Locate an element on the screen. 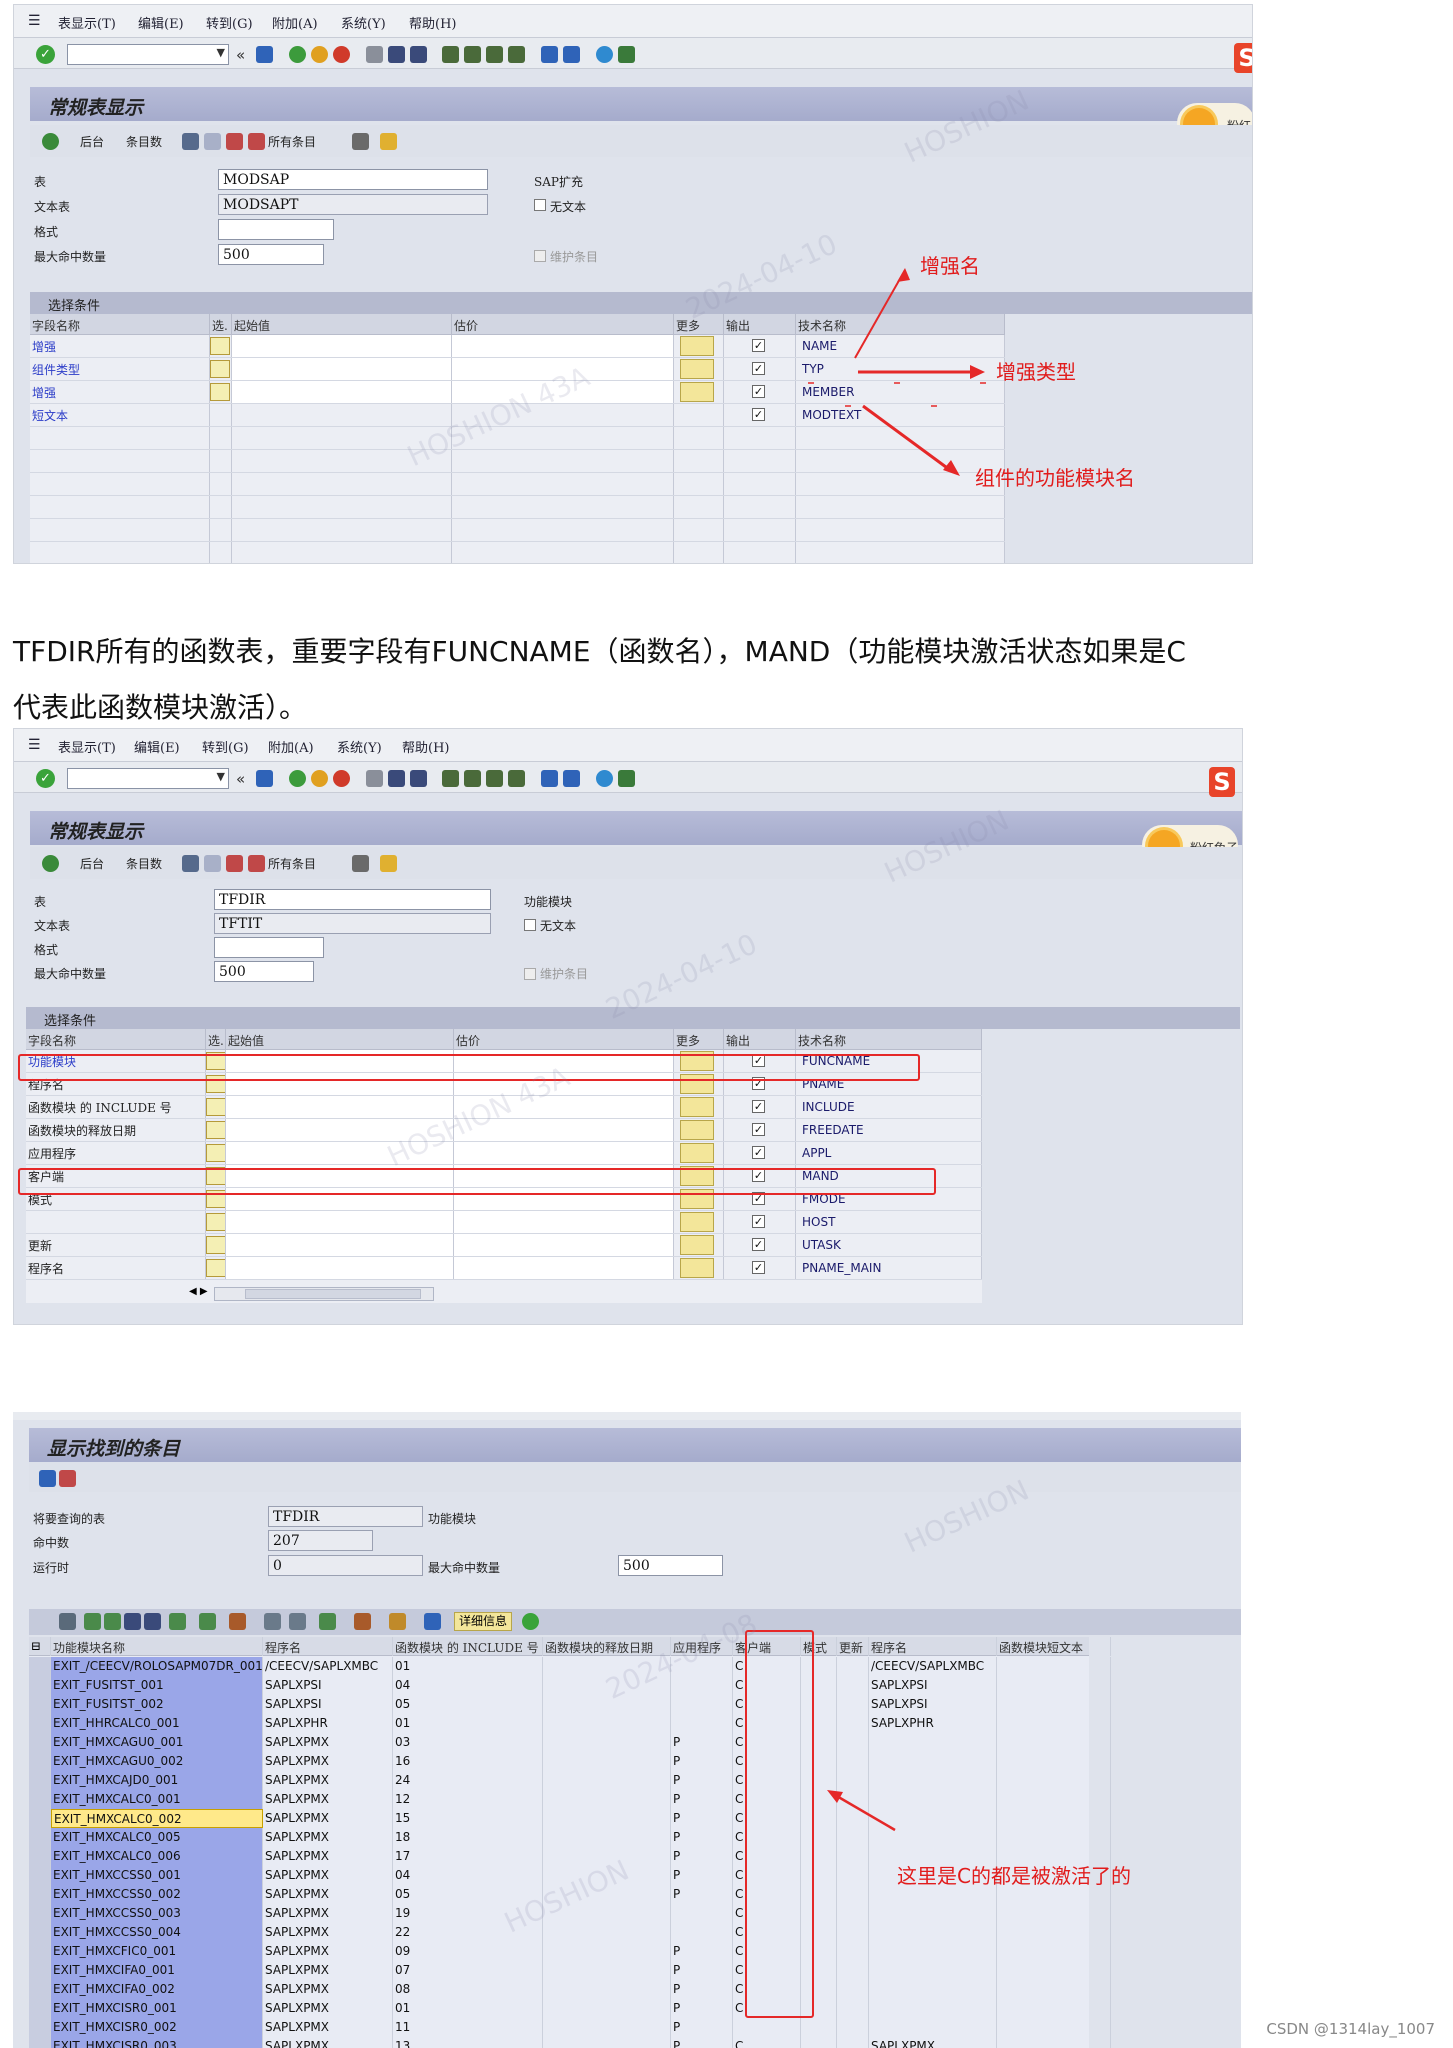 This screenshot has width=1453, height=2048. results-row: EXIT_HMXCFIC0_001 SAPLXPMX 09 P C is located at coordinates (570, 1951).